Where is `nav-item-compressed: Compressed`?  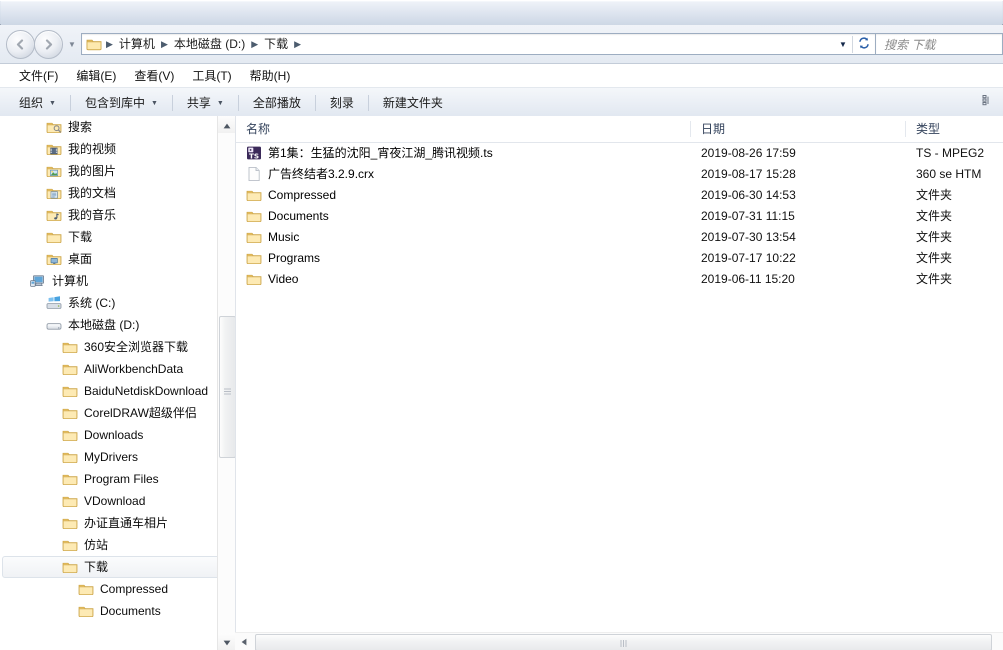 nav-item-compressed: Compressed is located at coordinates (117, 589).